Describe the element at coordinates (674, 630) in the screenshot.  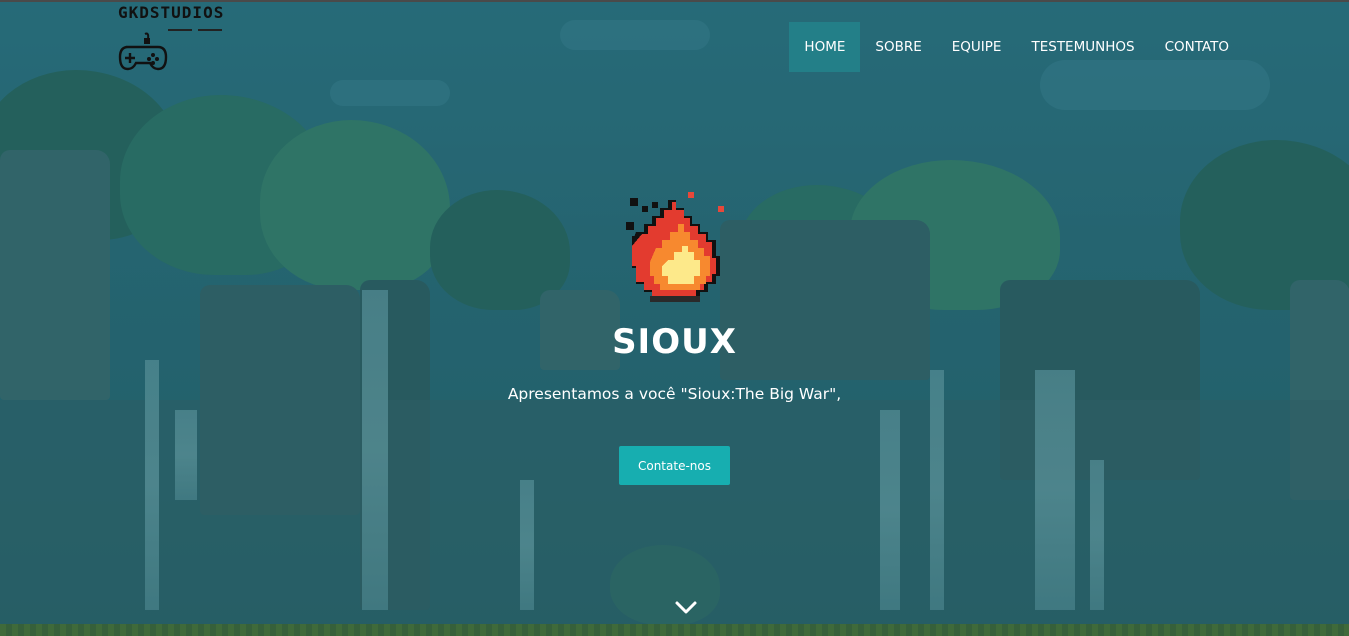
I see `ground-strip` at that location.